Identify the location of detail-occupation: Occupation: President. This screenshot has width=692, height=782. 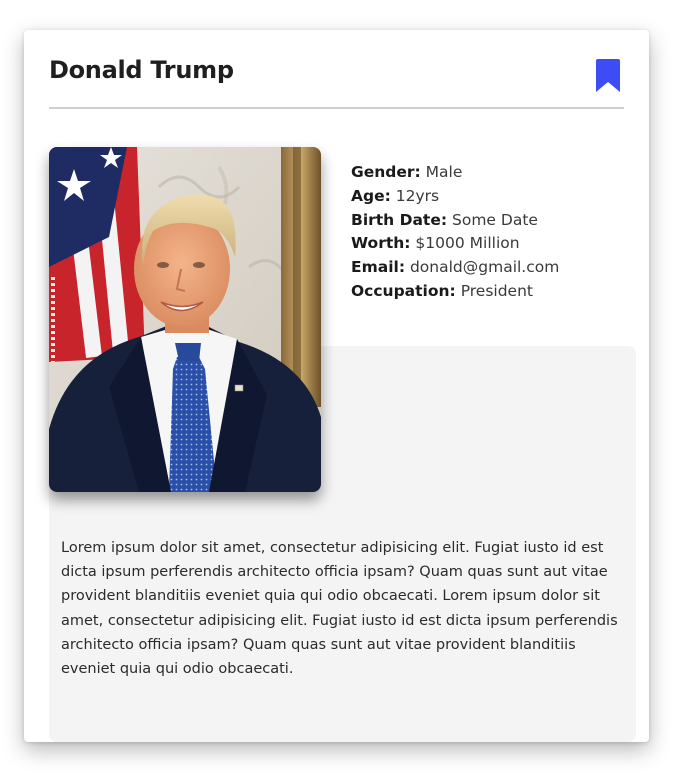
(442, 290).